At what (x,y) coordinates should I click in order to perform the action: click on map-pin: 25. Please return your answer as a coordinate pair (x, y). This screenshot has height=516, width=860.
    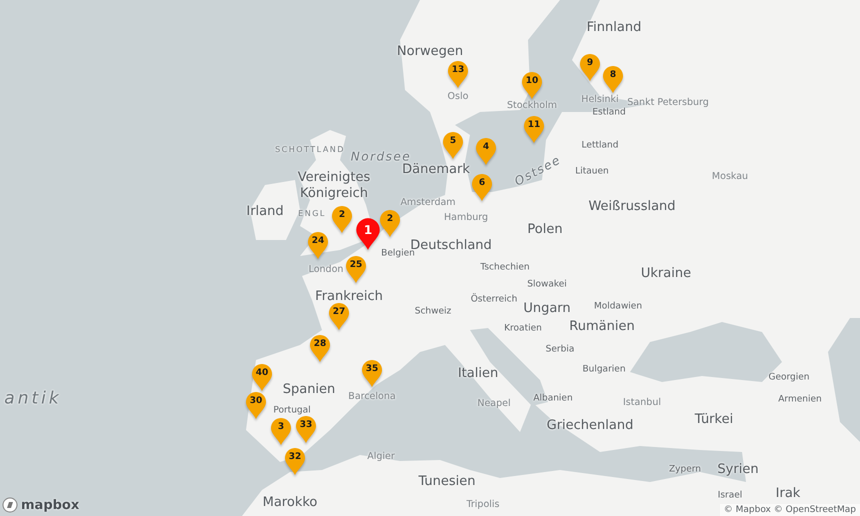
    Looking at the image, I should click on (356, 269).